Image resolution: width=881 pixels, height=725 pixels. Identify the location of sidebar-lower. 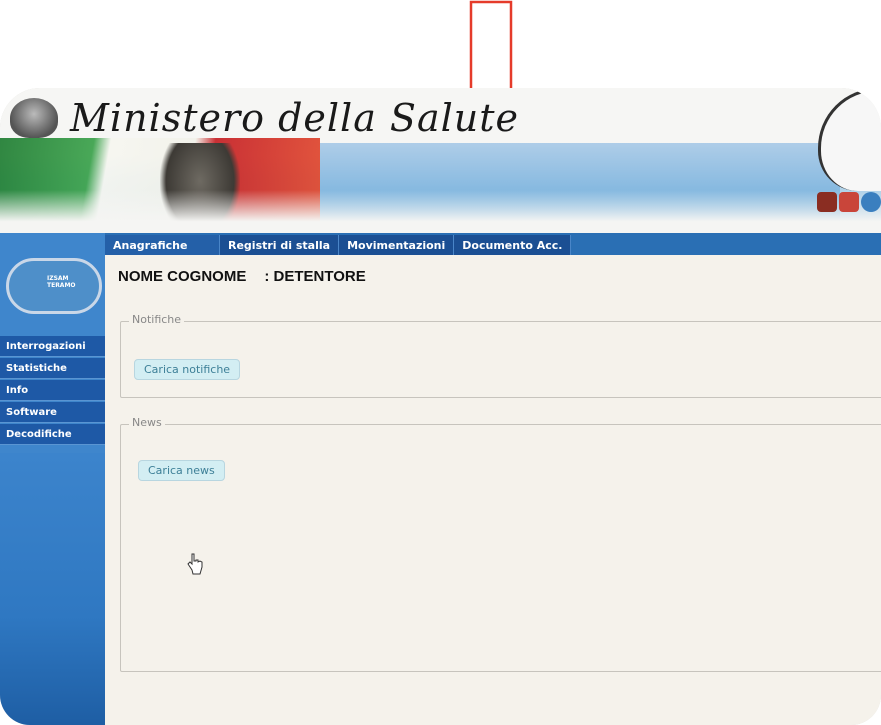
(52, 589).